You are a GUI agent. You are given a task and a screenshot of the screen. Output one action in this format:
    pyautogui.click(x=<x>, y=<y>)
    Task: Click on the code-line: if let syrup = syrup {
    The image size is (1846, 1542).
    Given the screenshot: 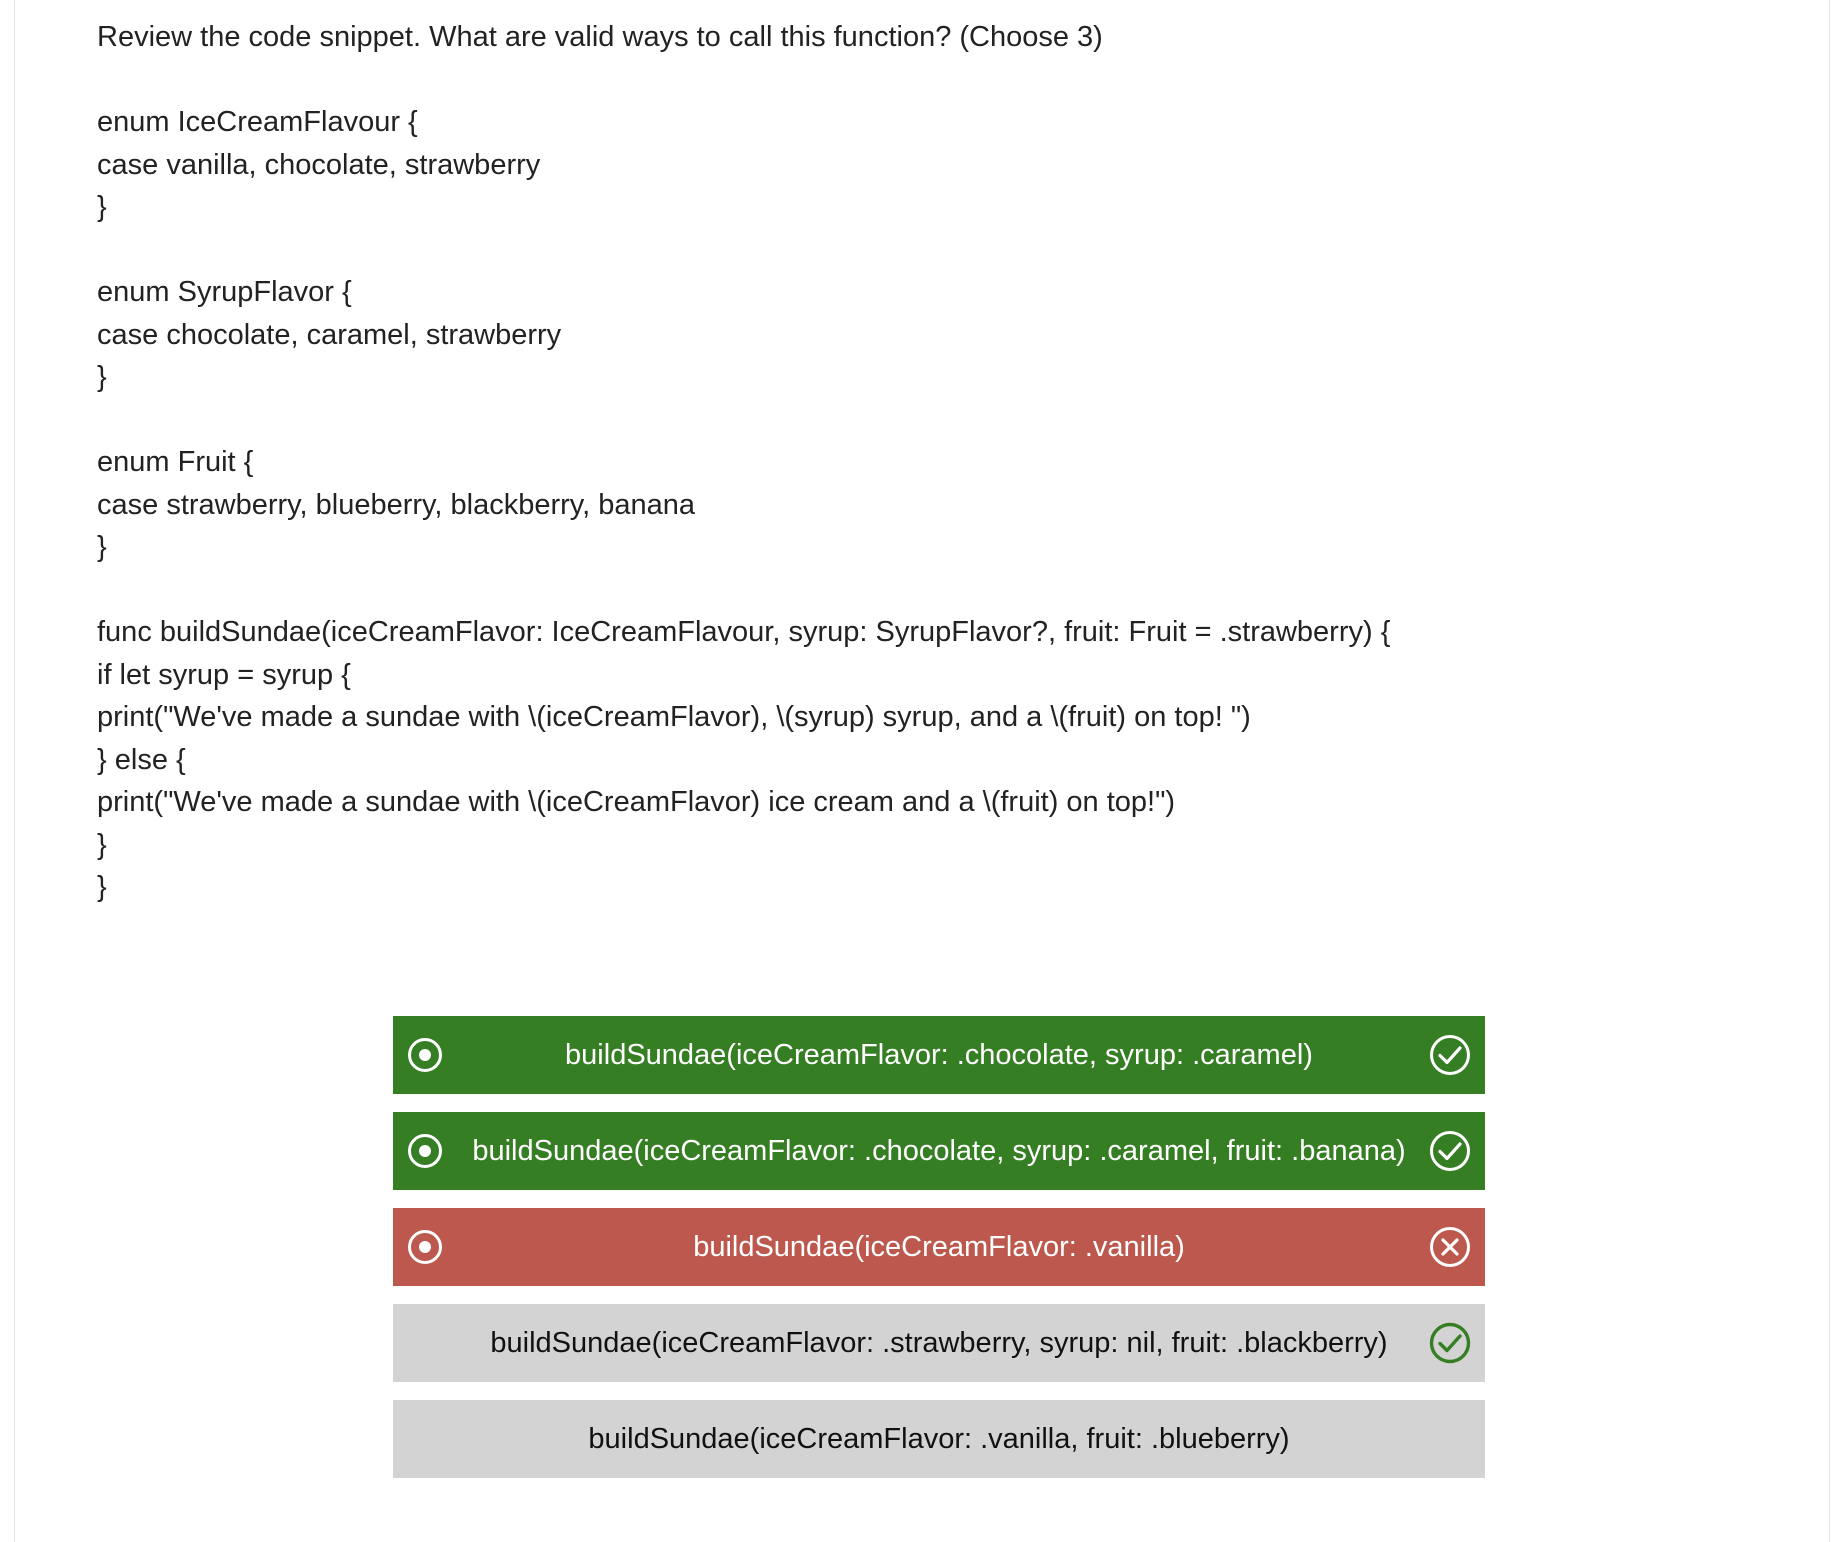 What is the action you would take?
    pyautogui.click(x=224, y=674)
    